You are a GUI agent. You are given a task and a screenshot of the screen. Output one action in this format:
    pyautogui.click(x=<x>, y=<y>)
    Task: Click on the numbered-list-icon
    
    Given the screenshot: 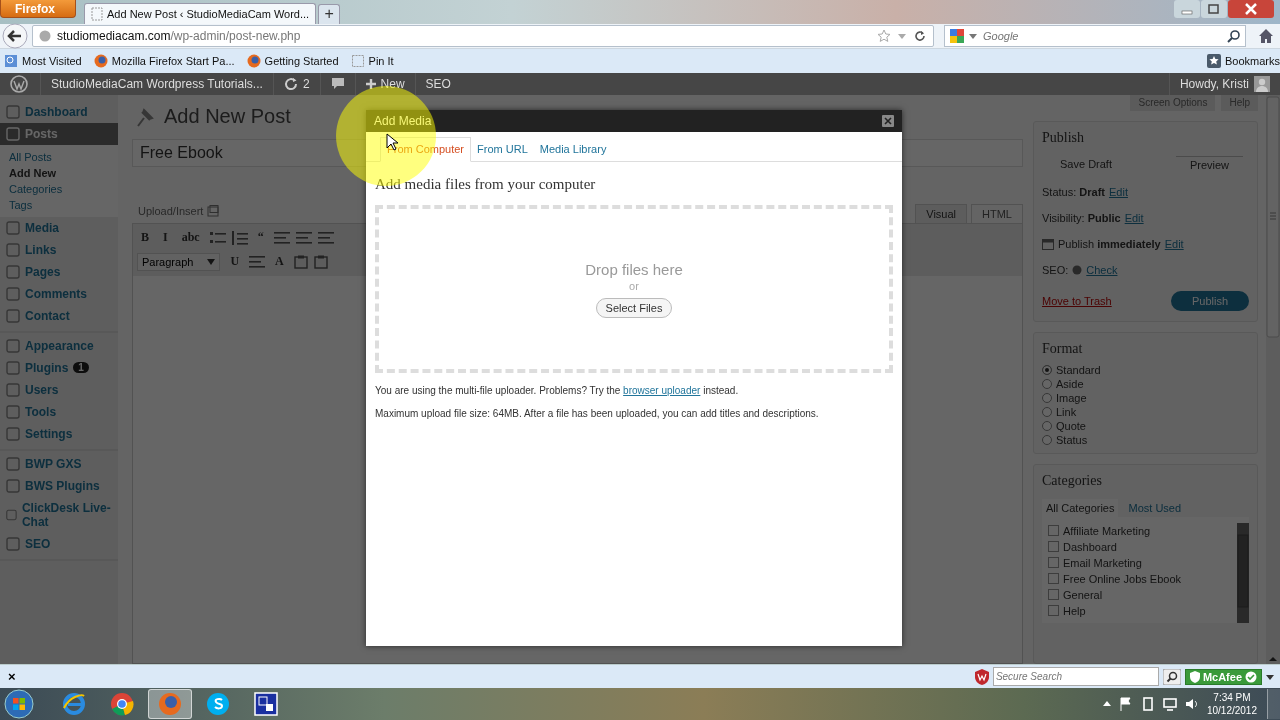 What is the action you would take?
    pyautogui.click(x=239, y=237)
    